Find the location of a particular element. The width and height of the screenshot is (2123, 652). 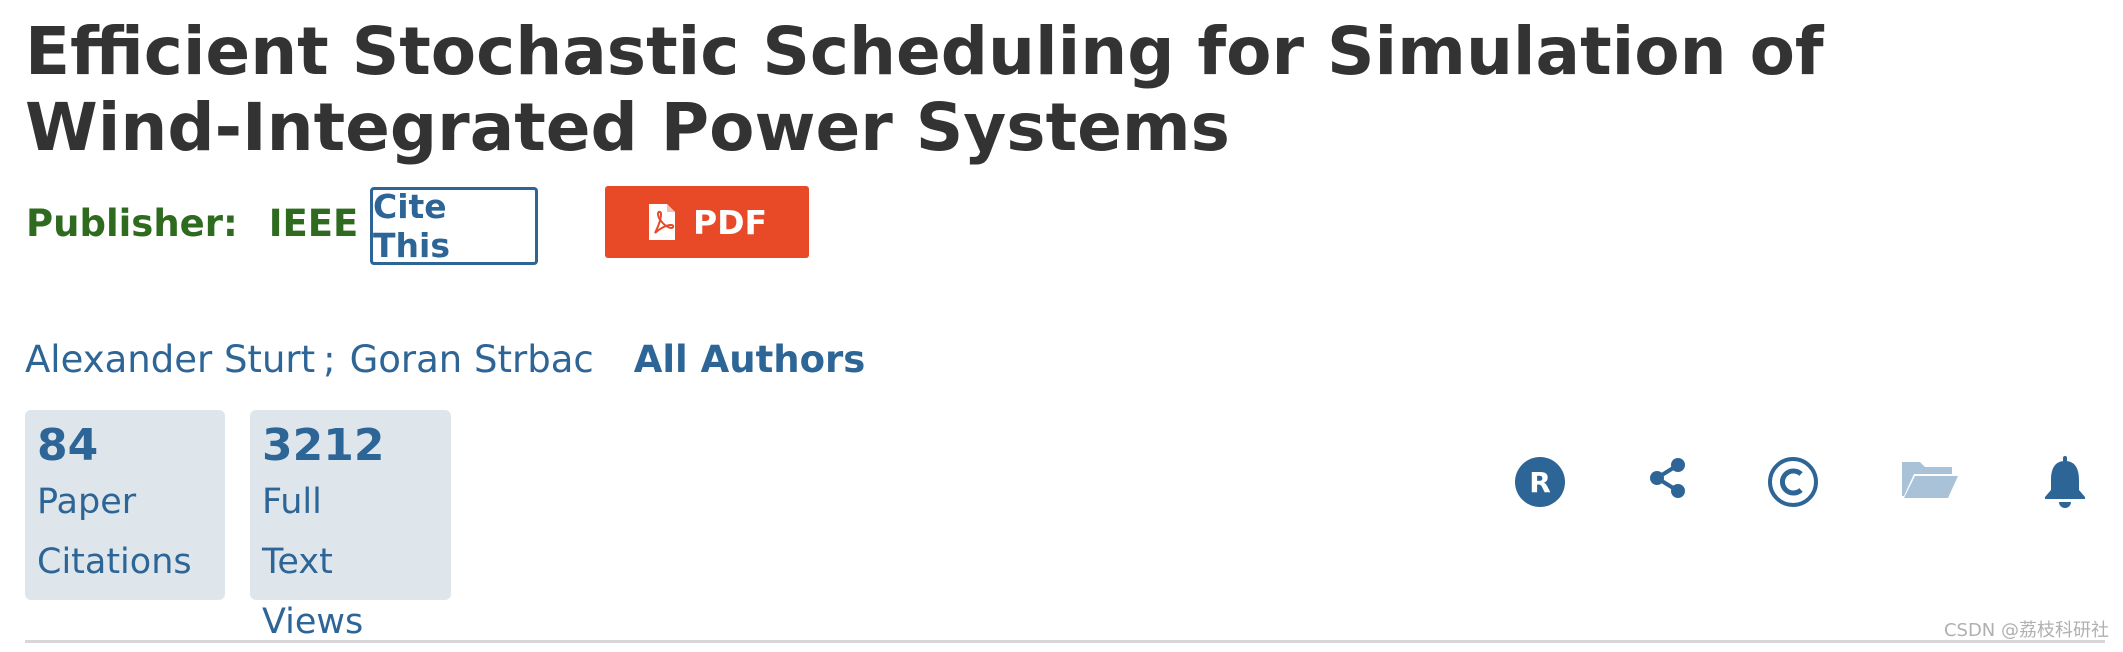

citations-count: 84 is located at coordinates (68, 445).